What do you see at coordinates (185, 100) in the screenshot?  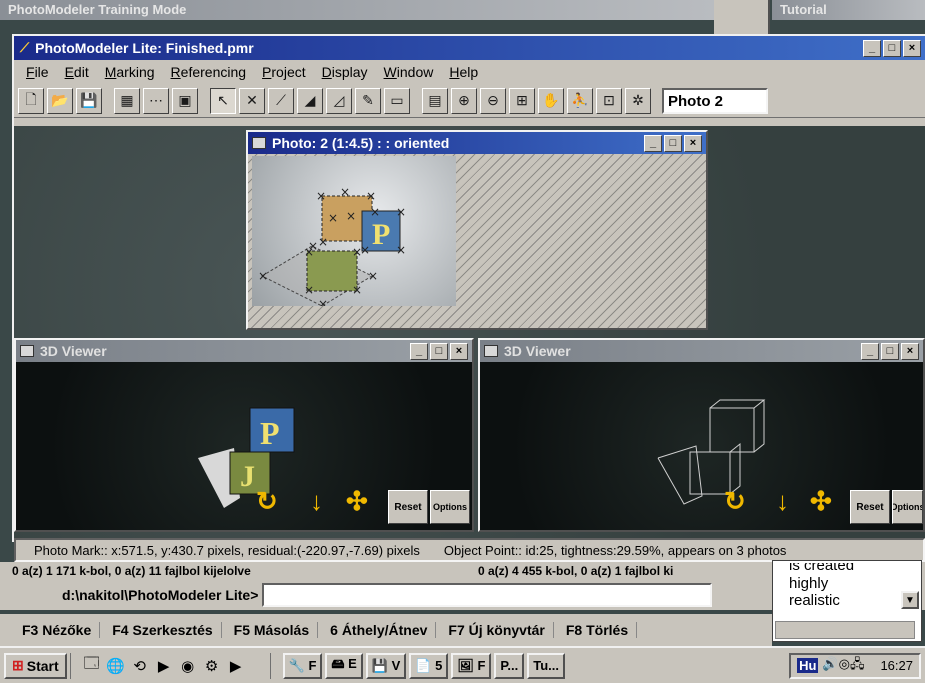 I see `window-icon: ▣` at bounding box center [185, 100].